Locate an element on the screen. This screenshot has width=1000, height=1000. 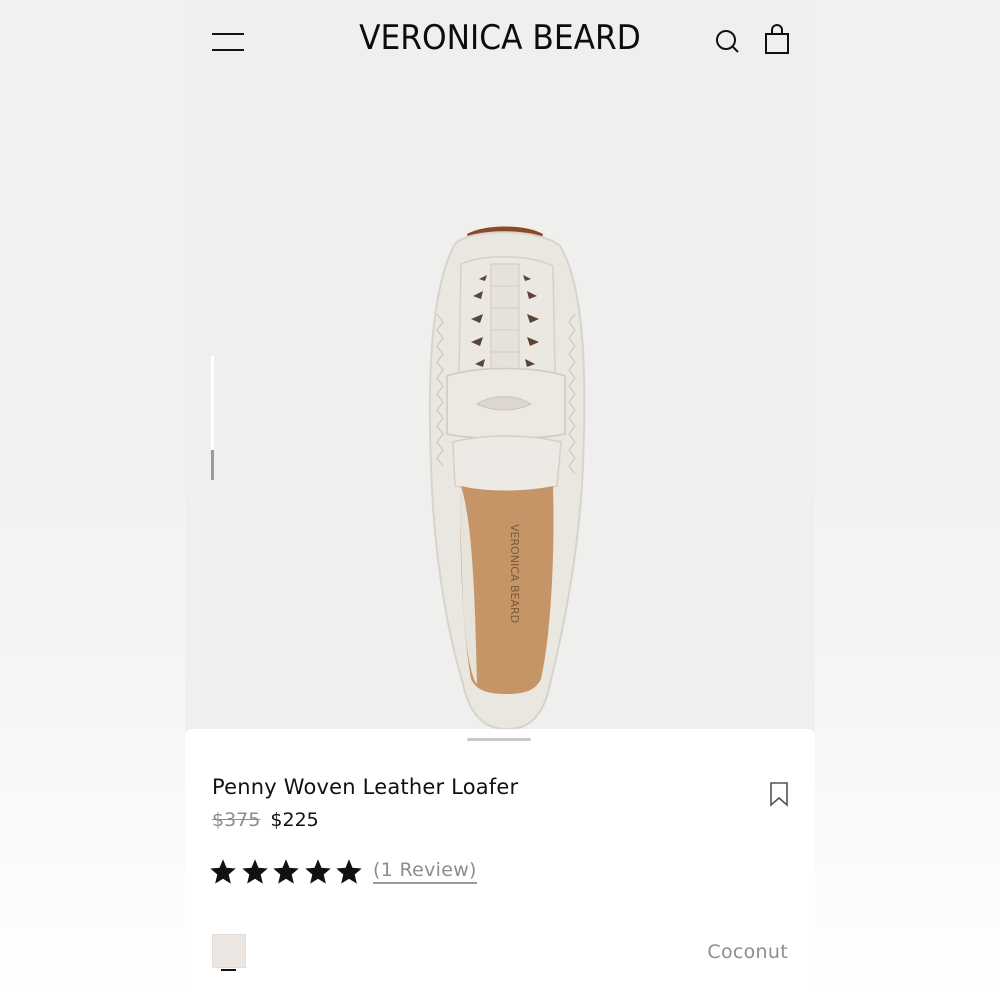
site-header: VERONICA BEARD is located at coordinates (500, 42).